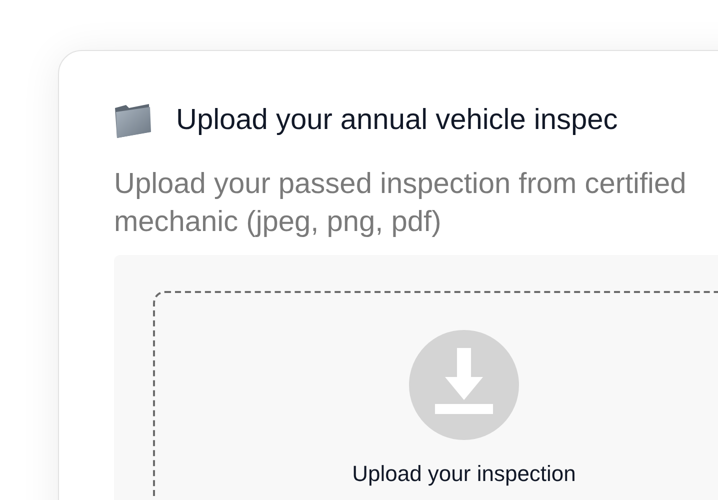  What do you see at coordinates (464, 385) in the screenshot?
I see `download-icon` at bounding box center [464, 385].